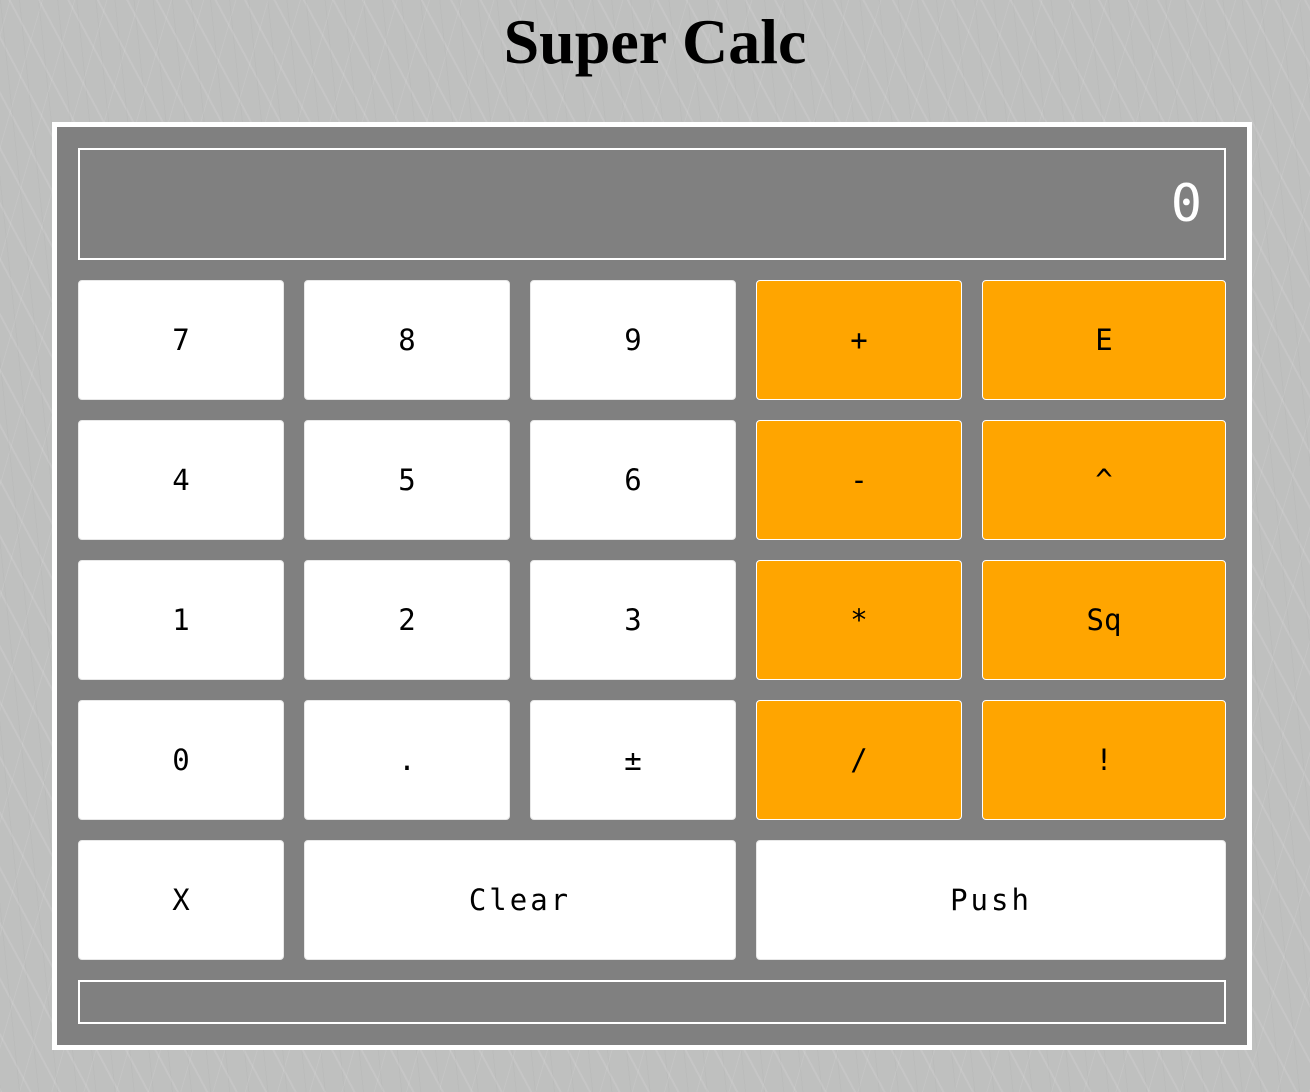  I want to click on app-title: Super Calc, so click(655, 41).